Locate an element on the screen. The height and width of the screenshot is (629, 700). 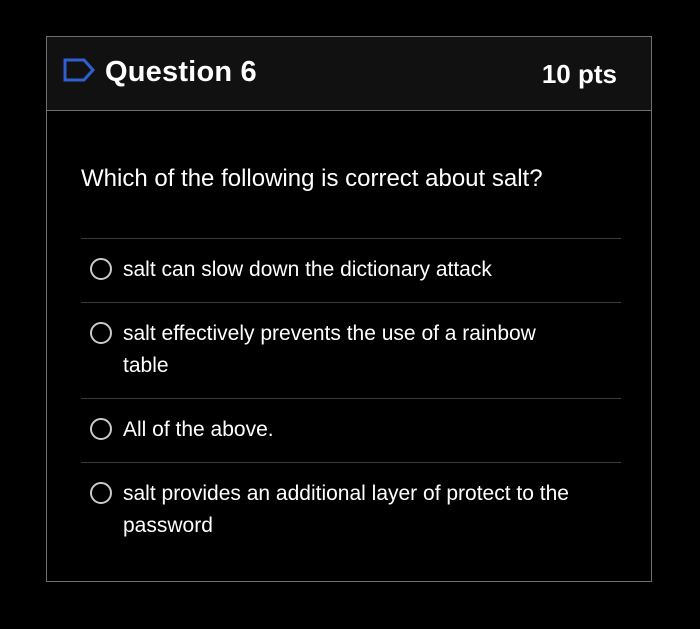
question-points: 10 pts is located at coordinates (579, 74).